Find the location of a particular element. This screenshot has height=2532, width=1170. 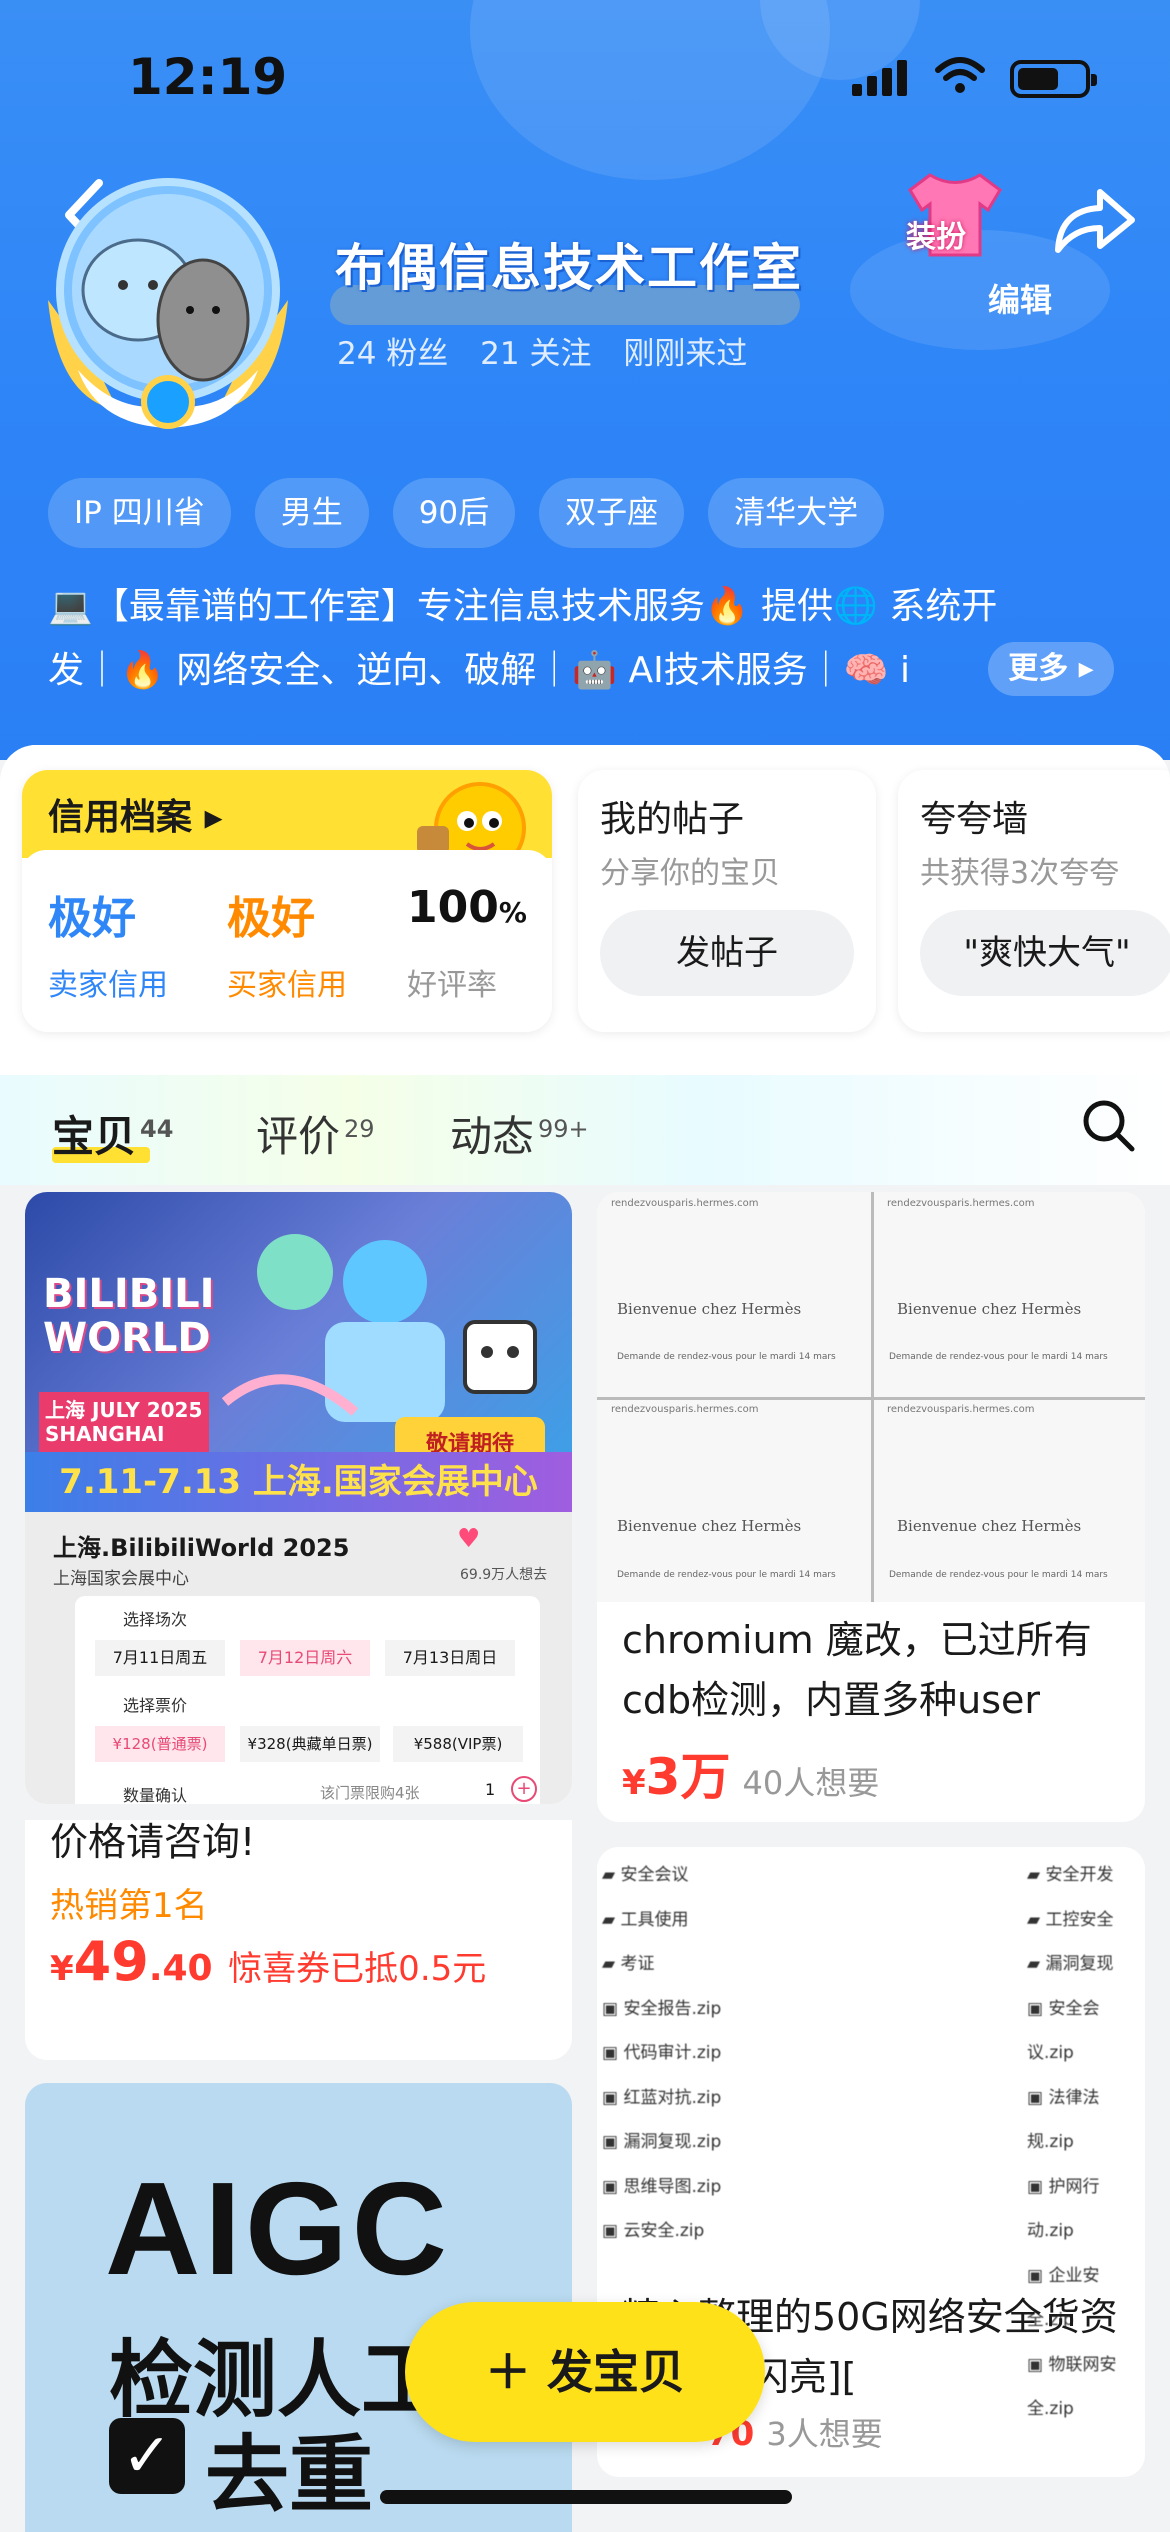

folder-item: ▰ 考证 is located at coordinates (628, 1964).